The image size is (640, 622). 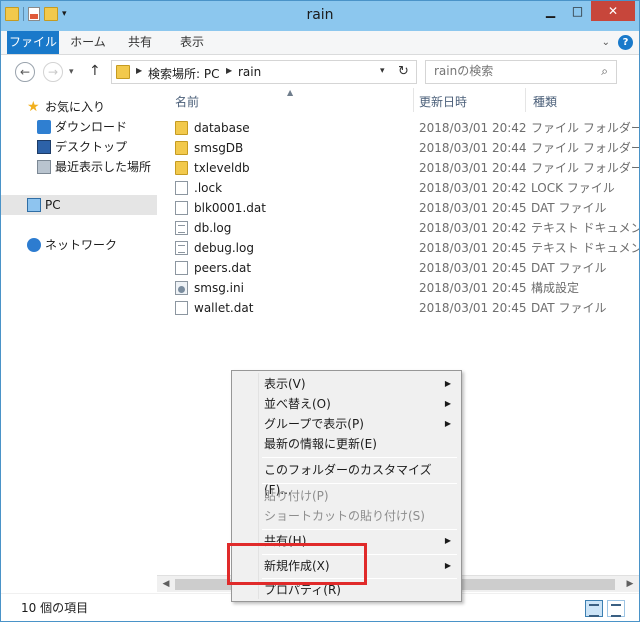 What do you see at coordinates (297, 564) in the screenshot?
I see `annotation-highlight-box` at bounding box center [297, 564].